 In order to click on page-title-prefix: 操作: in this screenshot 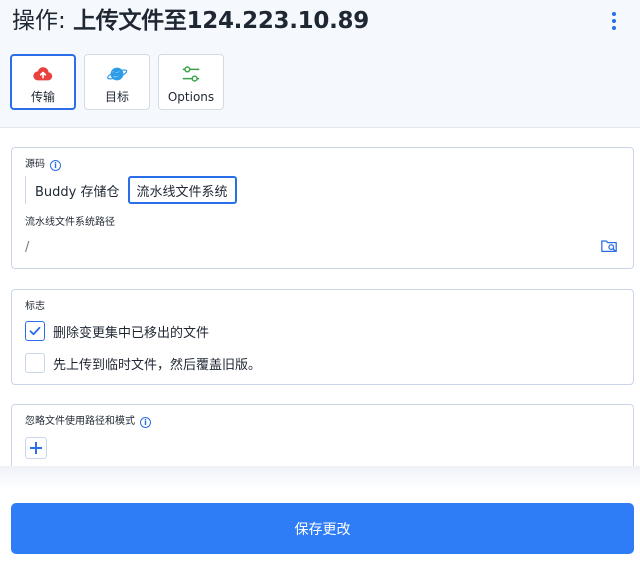, I will do `click(43, 21)`.